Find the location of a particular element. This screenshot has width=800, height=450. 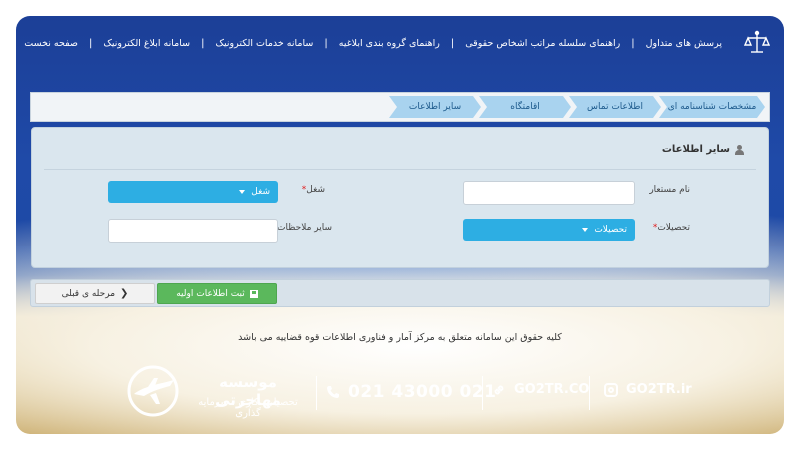

step-tab-other-info: سایر اطلاعات is located at coordinates (435, 107).